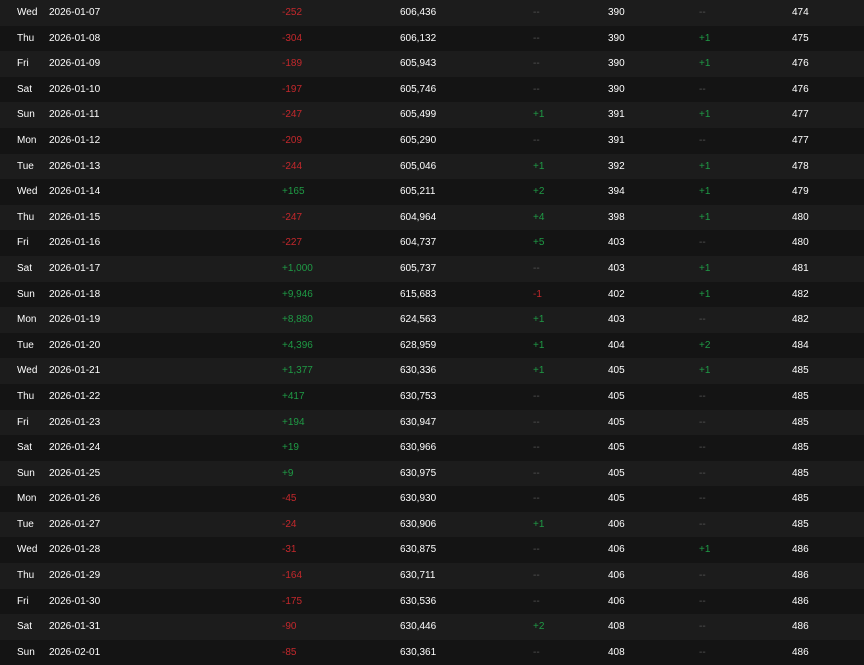  I want to click on total-cell: 605,290, so click(418, 140).